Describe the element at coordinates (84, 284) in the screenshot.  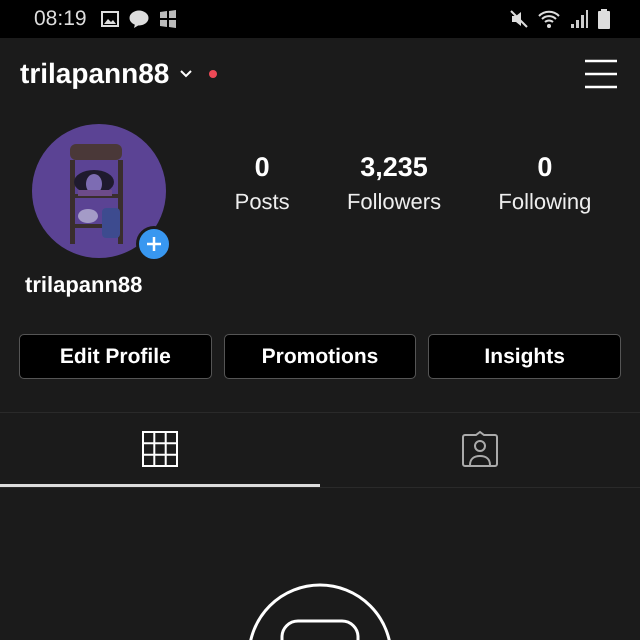
I see `profile-name: trilapann88` at that location.